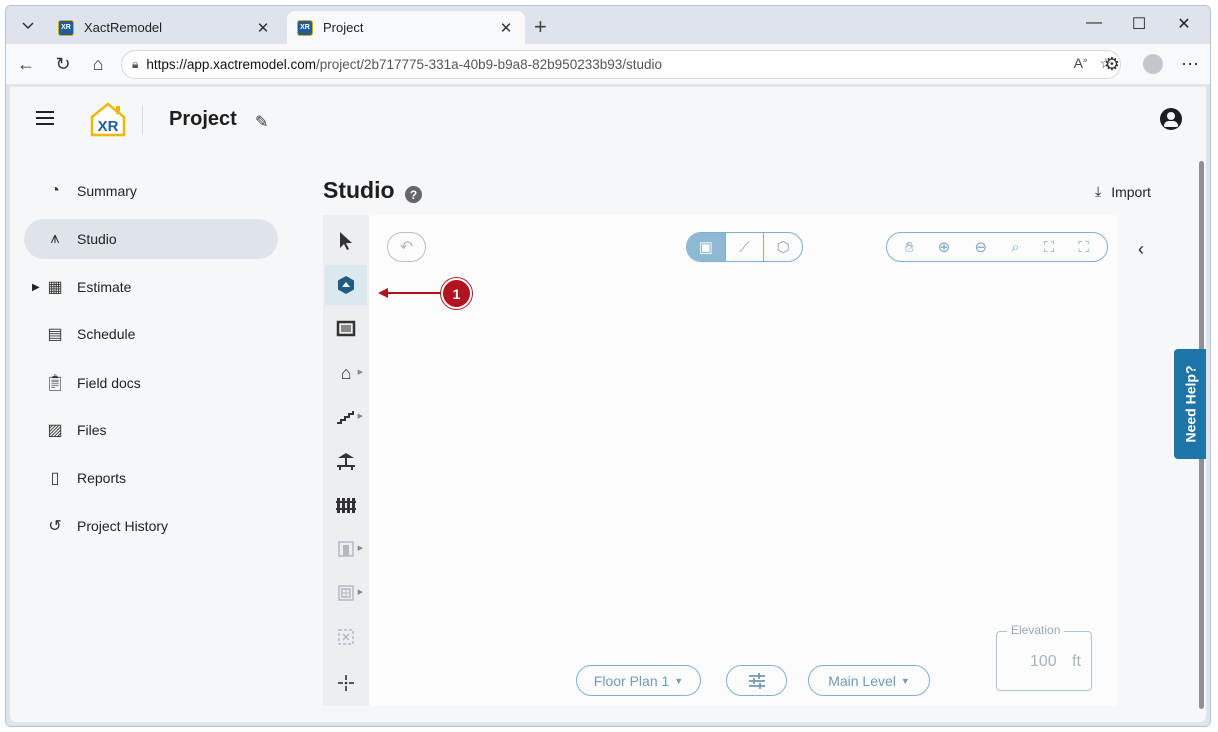 The width and height of the screenshot is (1218, 732). I want to click on wall-icon, so click(346, 329).